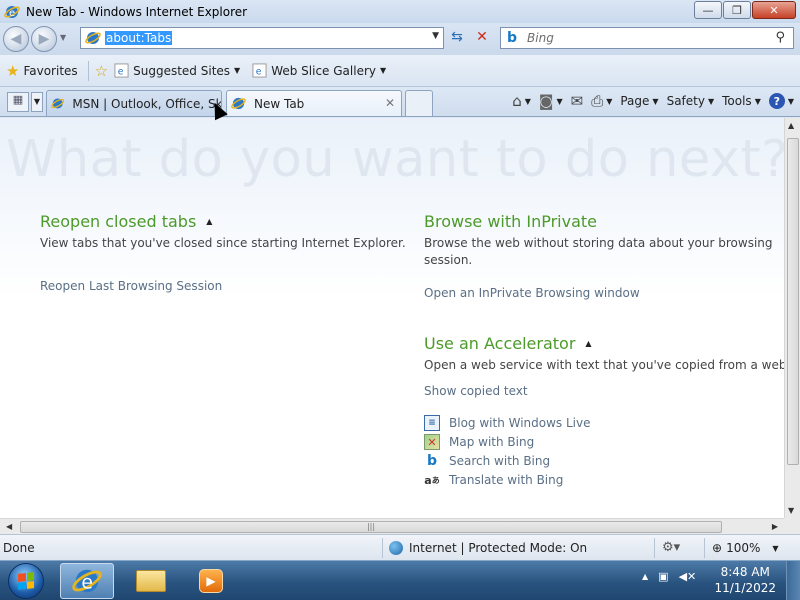  What do you see at coordinates (488, 548) in the screenshot?
I see `security-zone: Internet | Protected Mode: On` at bounding box center [488, 548].